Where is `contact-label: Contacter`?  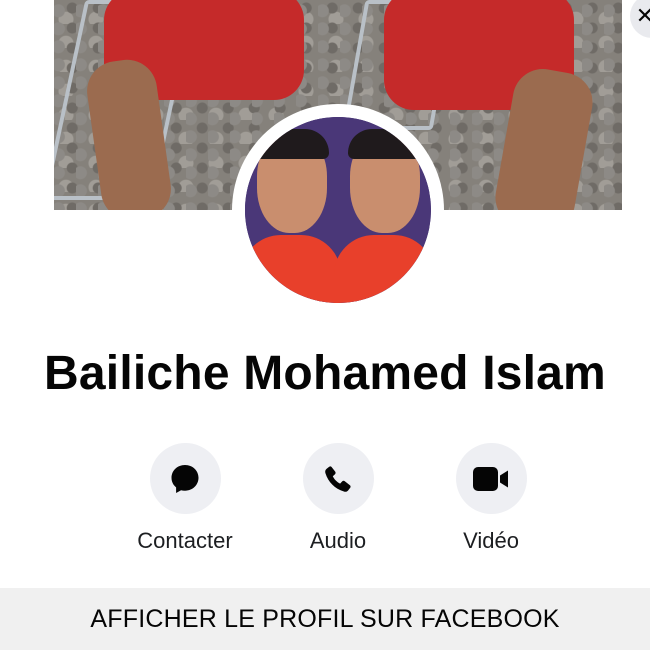 contact-label: Contacter is located at coordinates (185, 540).